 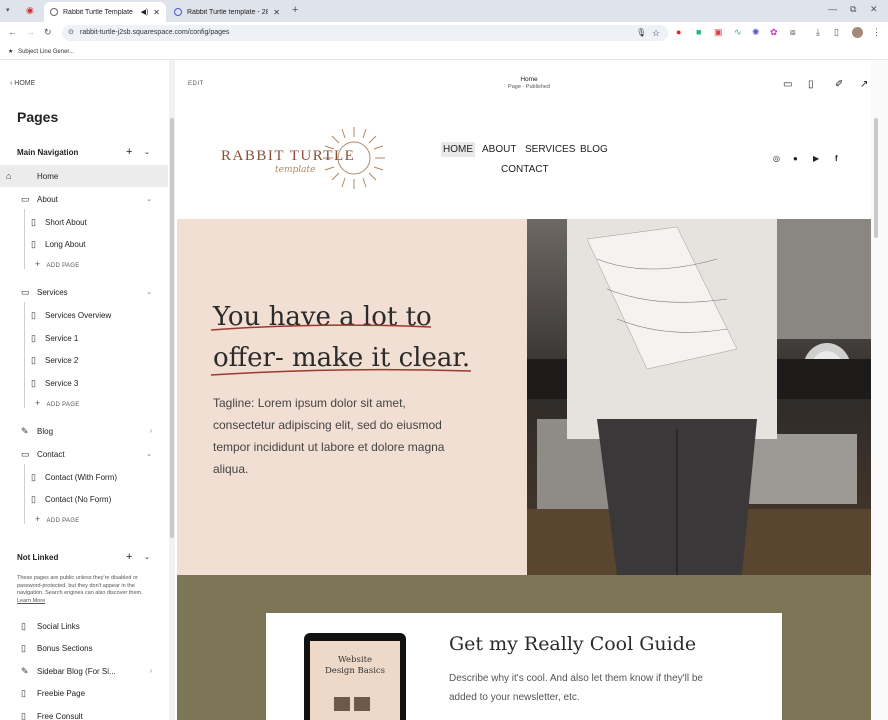 I want to click on minimize-icon: —, so click(x=832, y=9).